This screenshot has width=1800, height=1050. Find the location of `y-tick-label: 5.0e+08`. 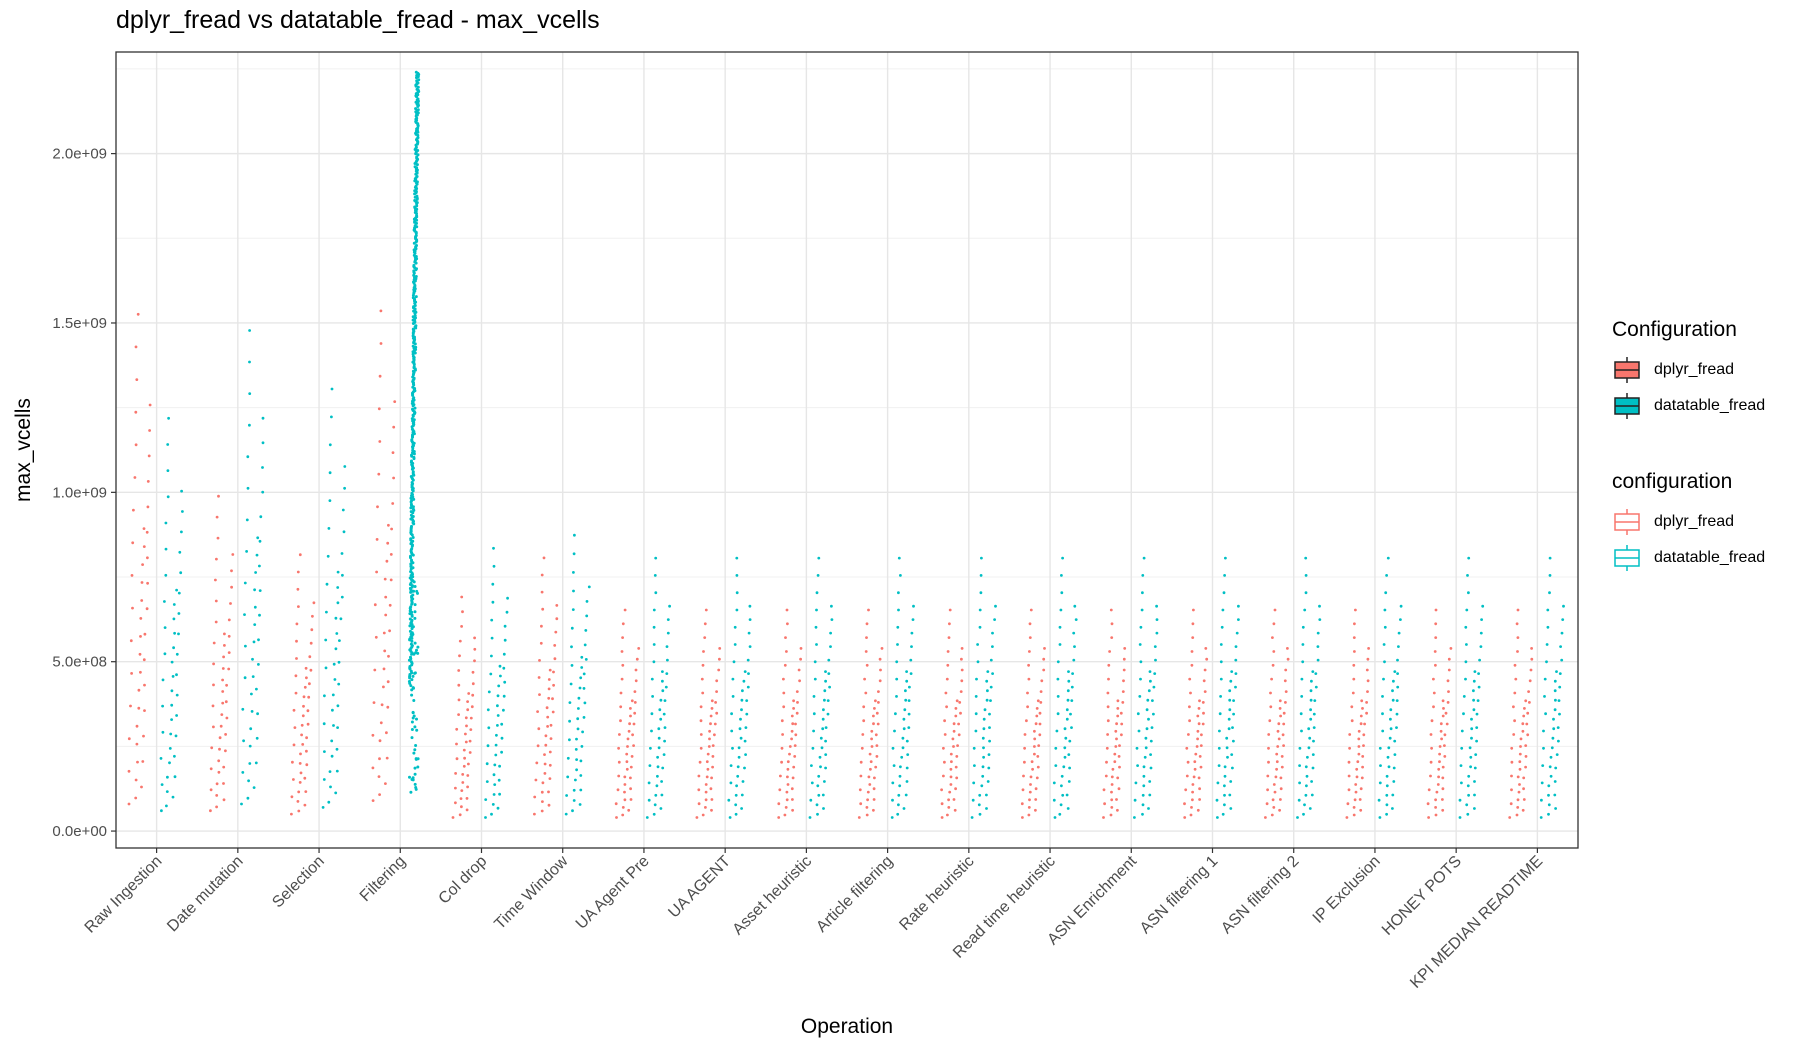

y-tick-label: 5.0e+08 is located at coordinates (79, 662).